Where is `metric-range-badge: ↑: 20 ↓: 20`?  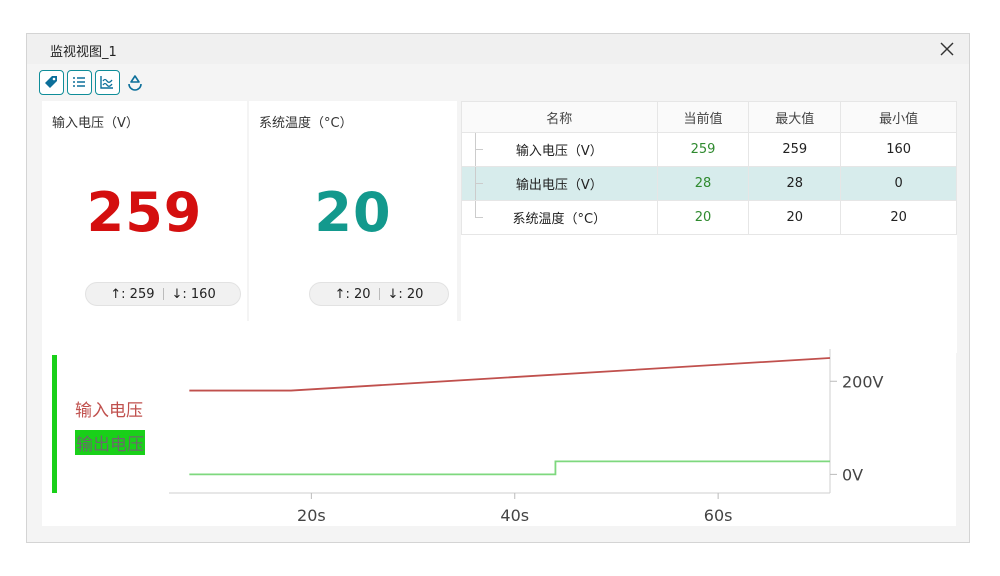
metric-range-badge: ↑: 20 ↓: 20 is located at coordinates (379, 294).